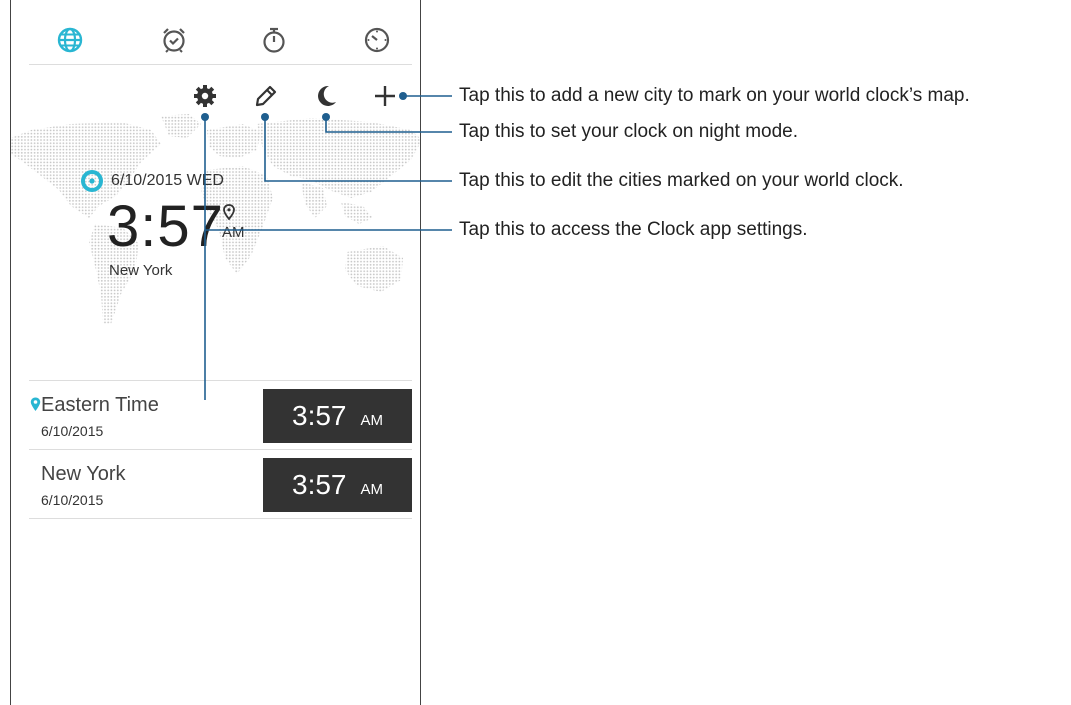  I want to click on globe-icon, so click(70, 40).